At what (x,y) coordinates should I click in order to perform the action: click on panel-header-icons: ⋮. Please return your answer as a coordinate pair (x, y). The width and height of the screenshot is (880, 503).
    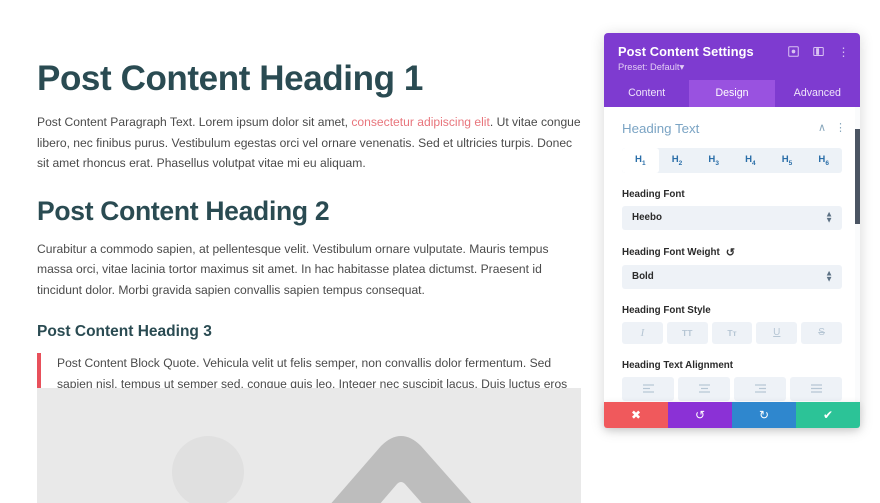
    Looking at the image, I should click on (818, 51).